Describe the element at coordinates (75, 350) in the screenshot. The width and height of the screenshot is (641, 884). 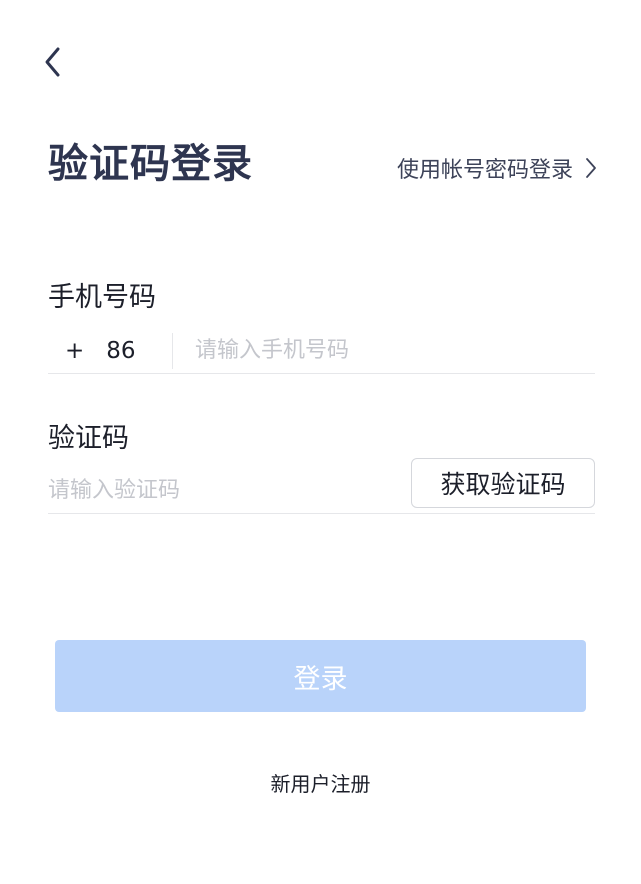
I see `country-code-plus: +` at that location.